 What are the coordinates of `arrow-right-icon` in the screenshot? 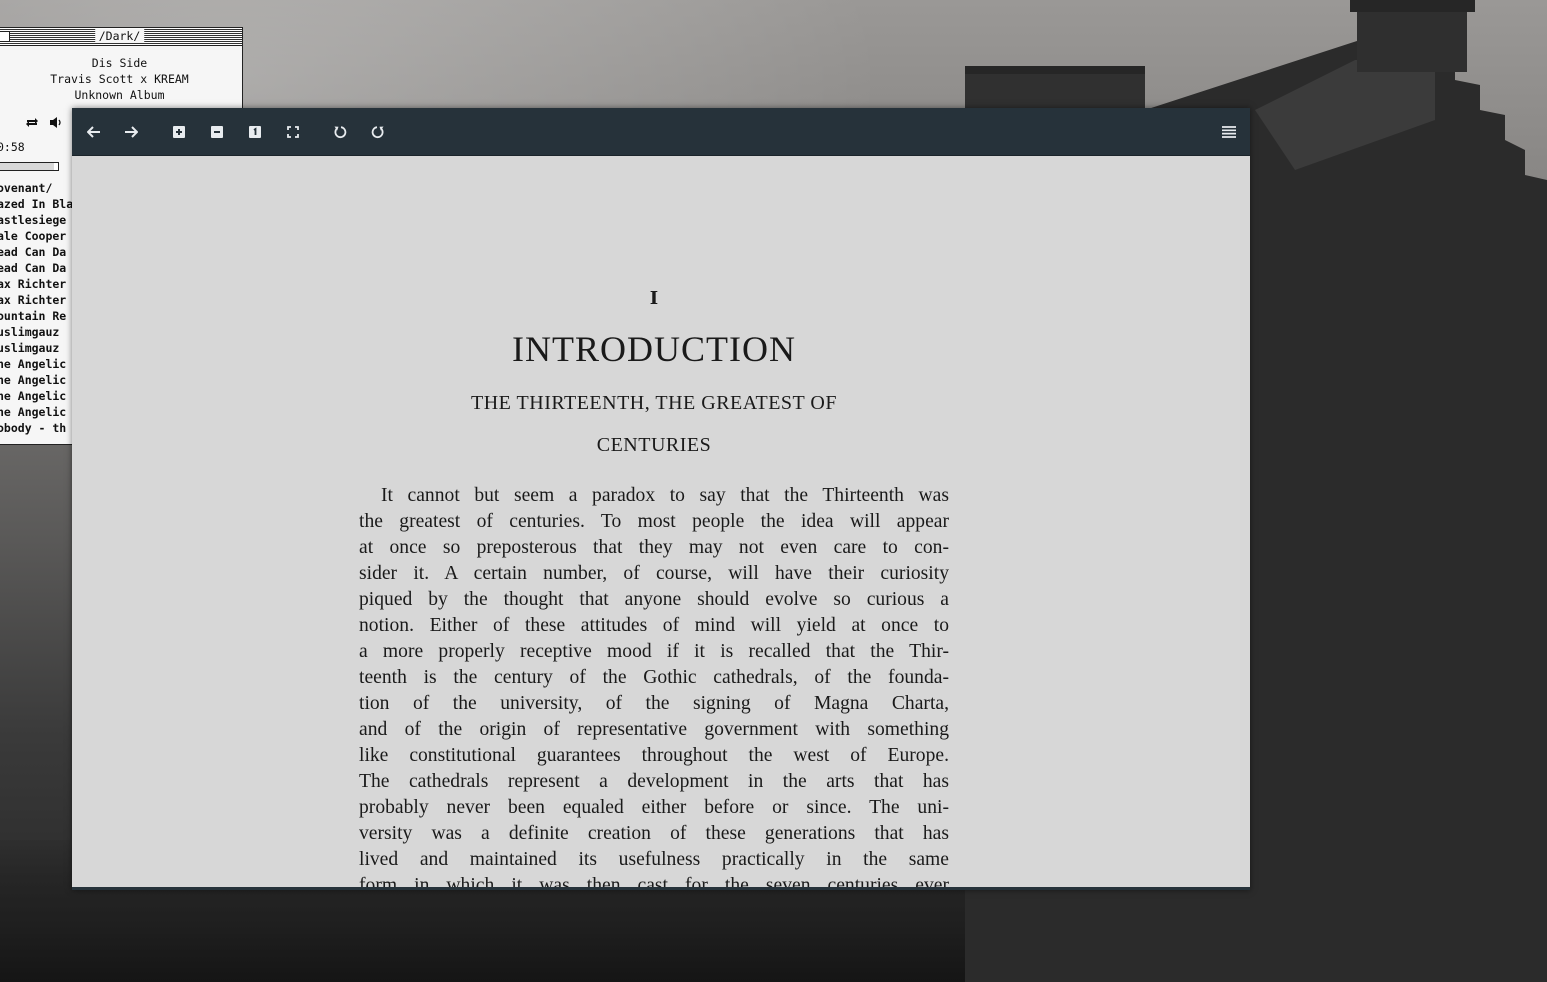 It's located at (131, 132).